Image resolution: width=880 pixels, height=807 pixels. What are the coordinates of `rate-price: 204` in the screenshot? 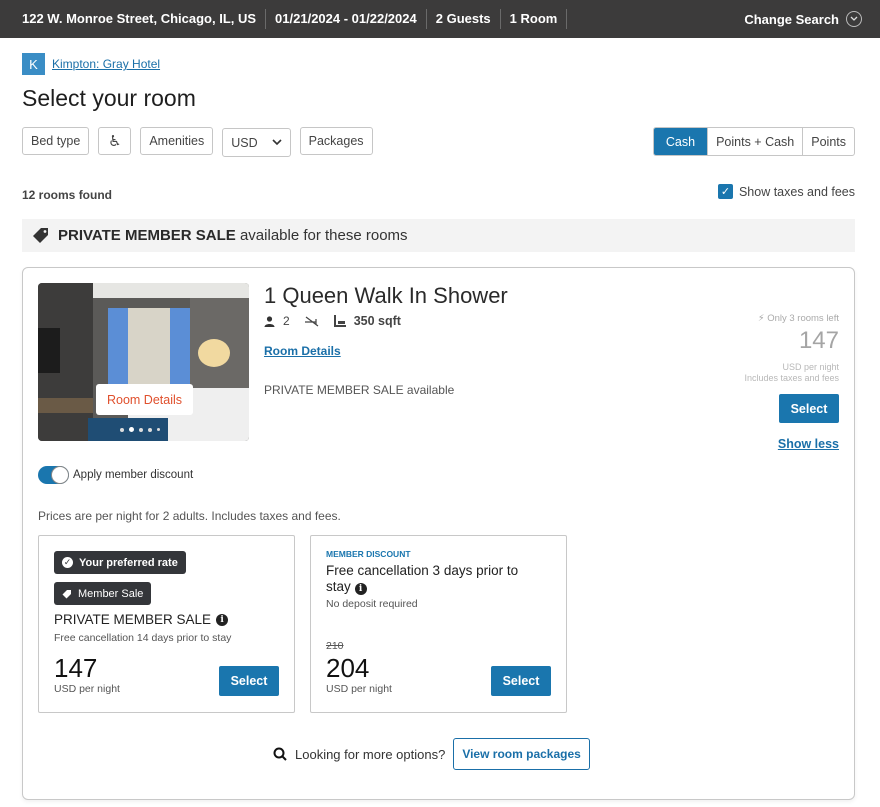 It's located at (348, 668).